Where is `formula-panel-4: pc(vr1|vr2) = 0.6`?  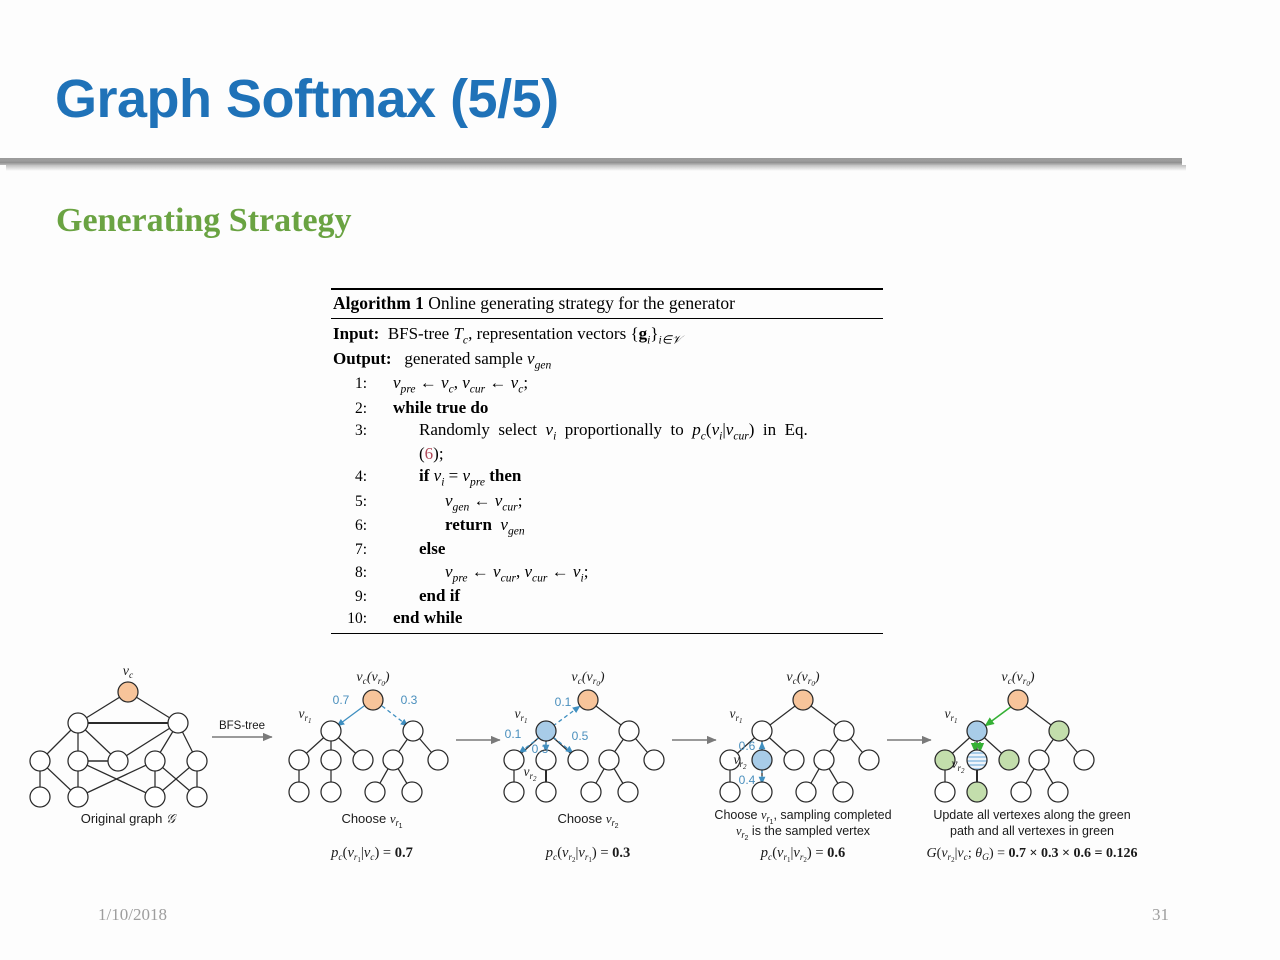
formula-panel-4: pc(vr1|vr2) = 0.6 is located at coordinates (803, 854).